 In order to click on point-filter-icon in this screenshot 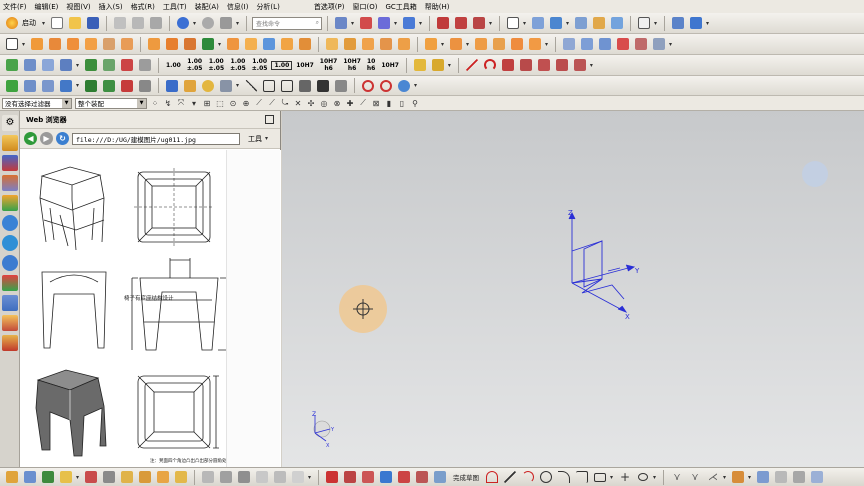, I will do `click(48, 477)`.